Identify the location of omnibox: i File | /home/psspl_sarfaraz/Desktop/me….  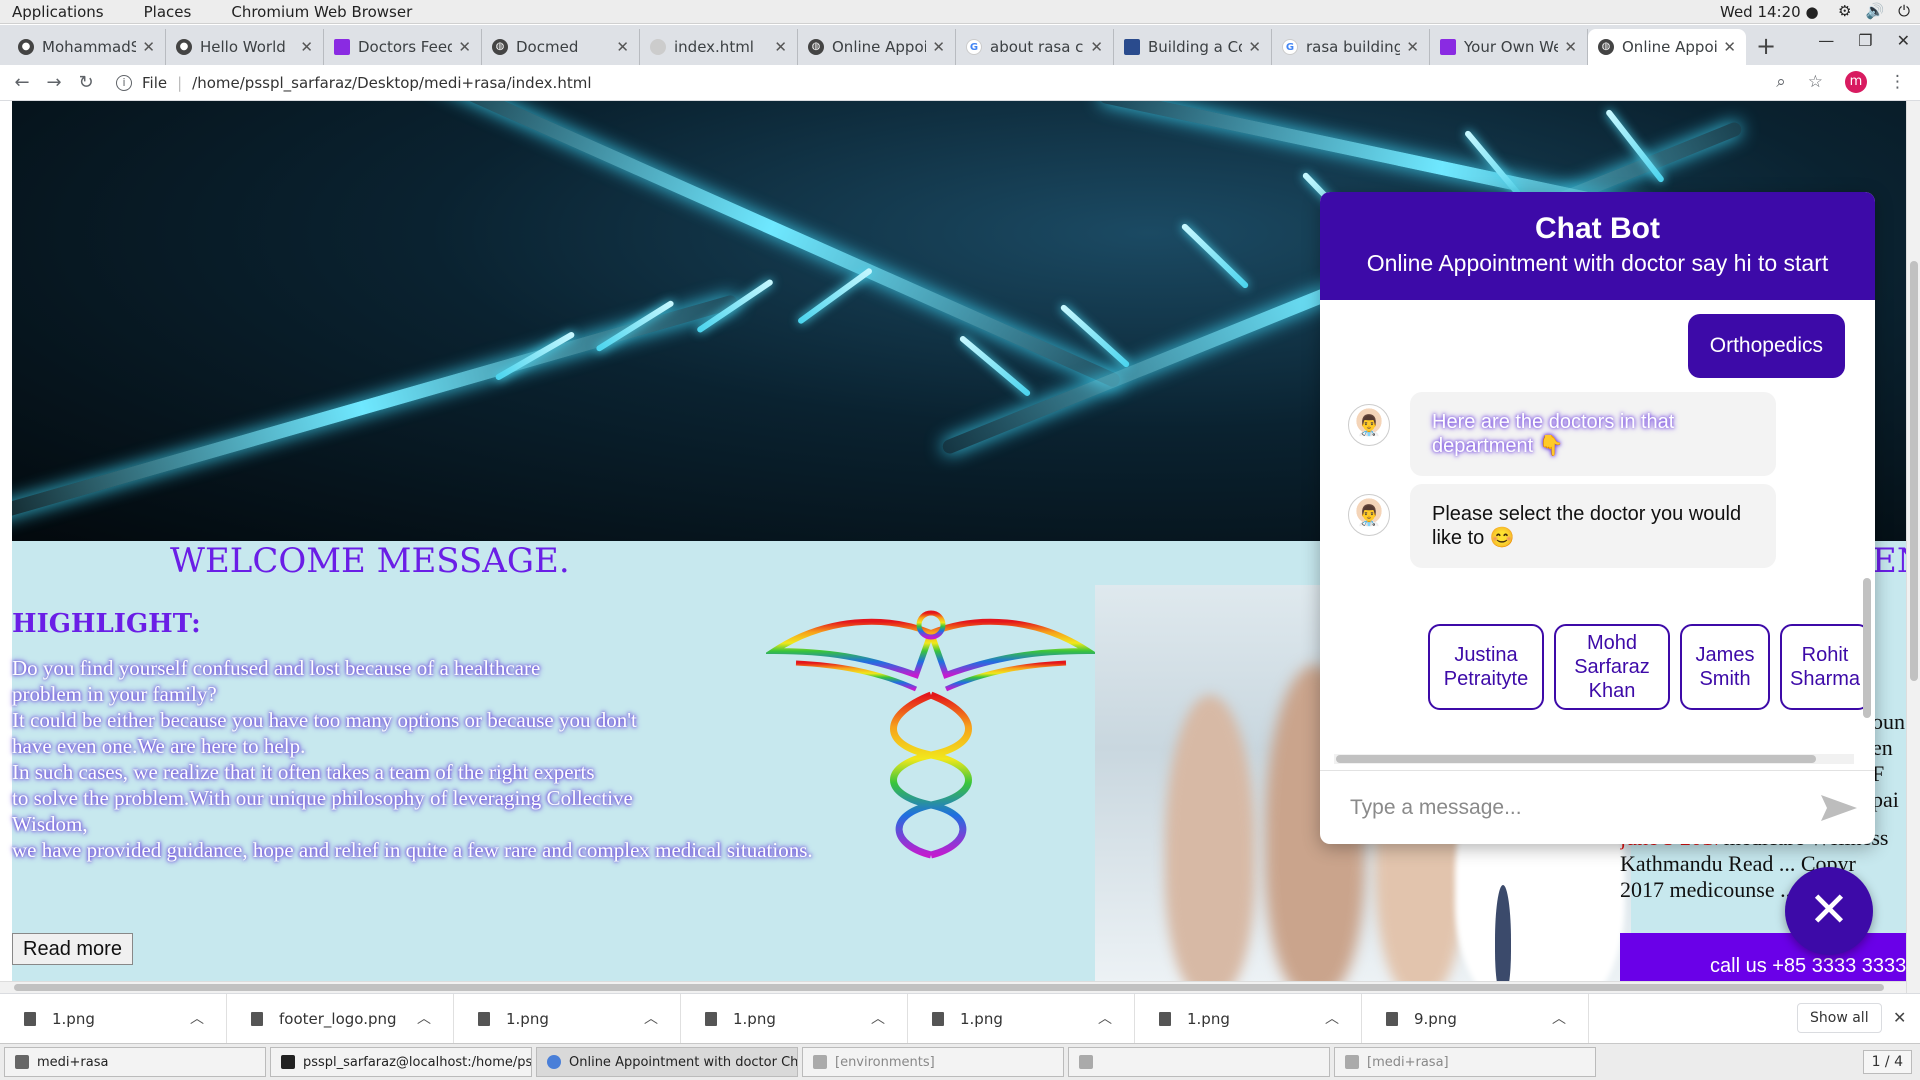
(353, 83).